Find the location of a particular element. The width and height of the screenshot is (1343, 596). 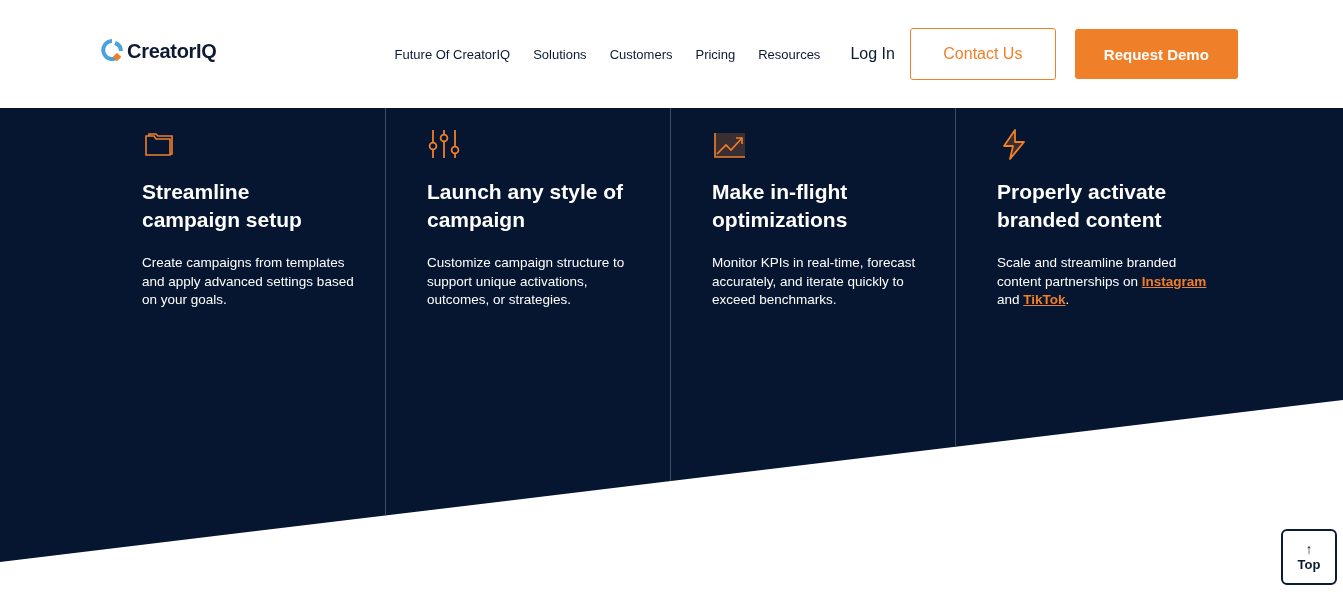

feature-description: Monitor KPIs in real-time, forecast accurately, and iterate quickly to exceed benchmarks. is located at coordinates (814, 281).